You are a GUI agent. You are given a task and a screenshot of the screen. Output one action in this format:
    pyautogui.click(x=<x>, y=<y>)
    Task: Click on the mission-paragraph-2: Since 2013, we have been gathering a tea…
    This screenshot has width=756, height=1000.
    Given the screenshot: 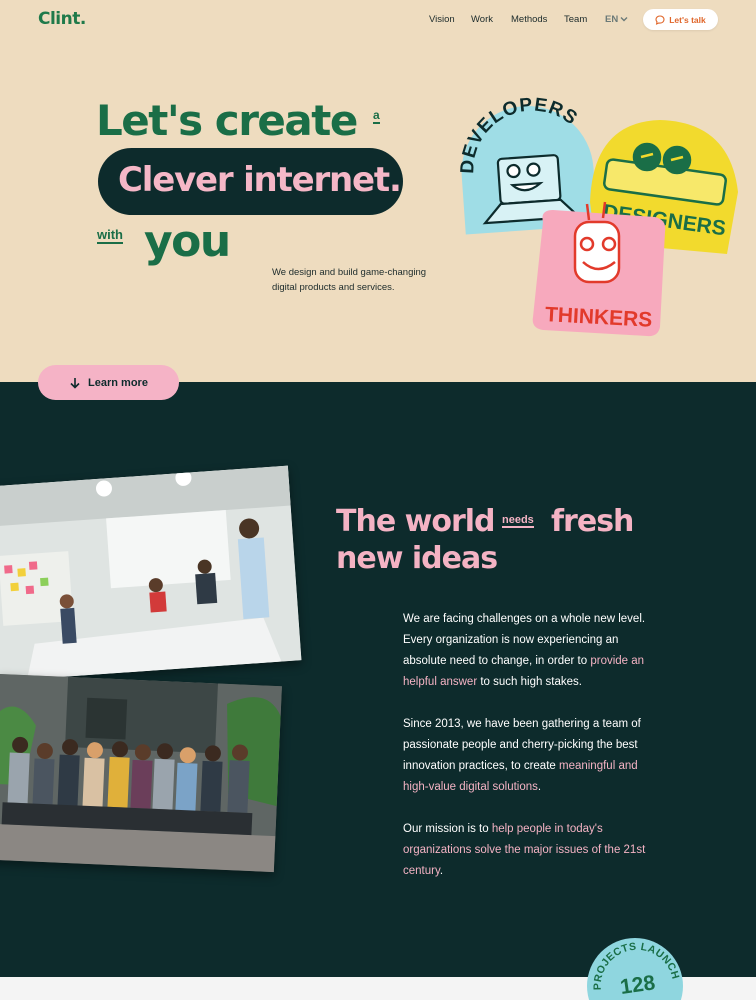 What is the action you would take?
    pyautogui.click(x=533, y=756)
    